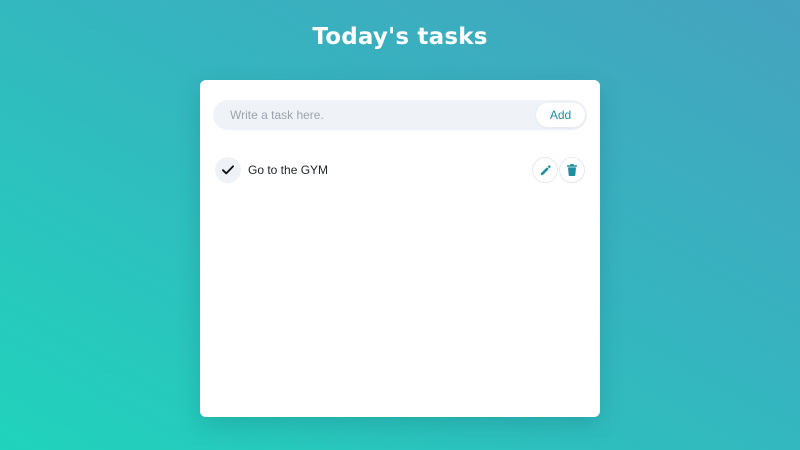 Image resolution: width=800 pixels, height=450 pixels. What do you see at coordinates (560, 115) in the screenshot?
I see `add-button: Add` at bounding box center [560, 115].